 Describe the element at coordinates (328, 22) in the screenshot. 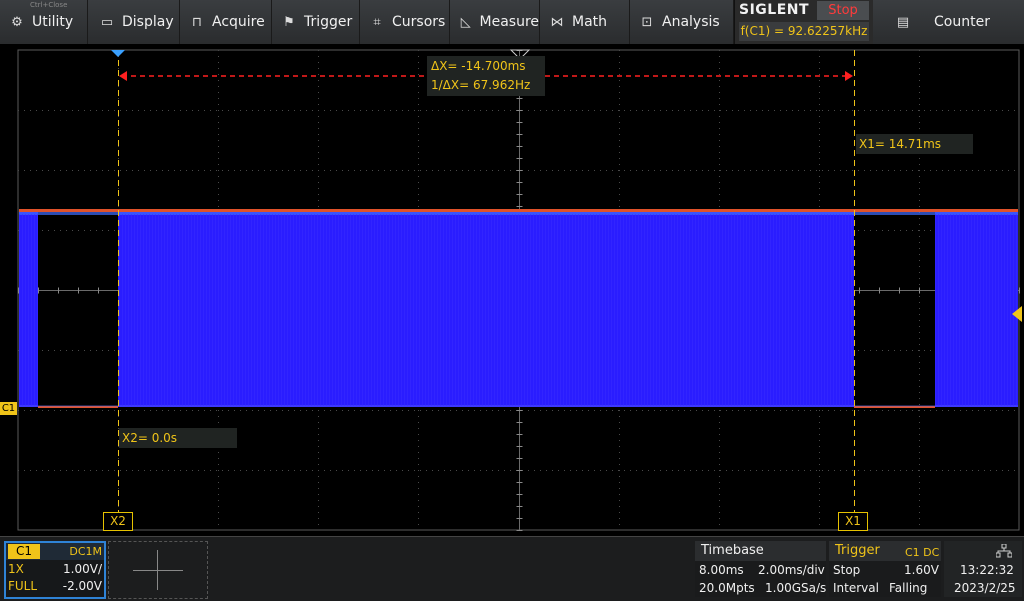

I see `menu-trigger-label: Trigger` at that location.